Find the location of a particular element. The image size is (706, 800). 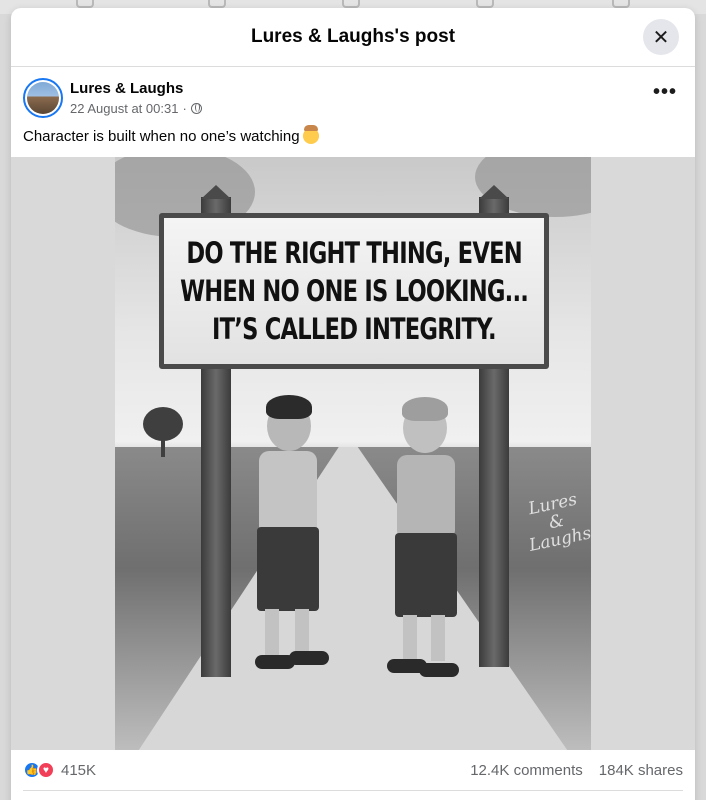

engagement-counts: 12.4K comments 184K shares is located at coordinates (576, 770).